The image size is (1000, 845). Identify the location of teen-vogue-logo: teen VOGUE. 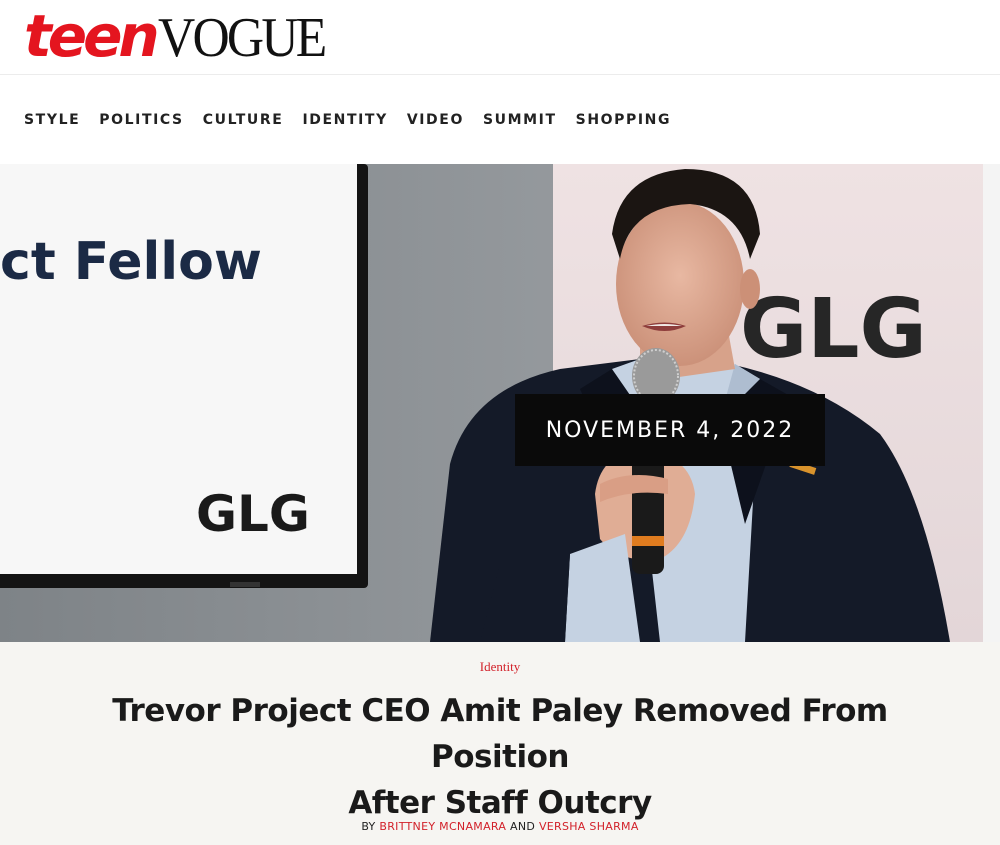
(181, 36).